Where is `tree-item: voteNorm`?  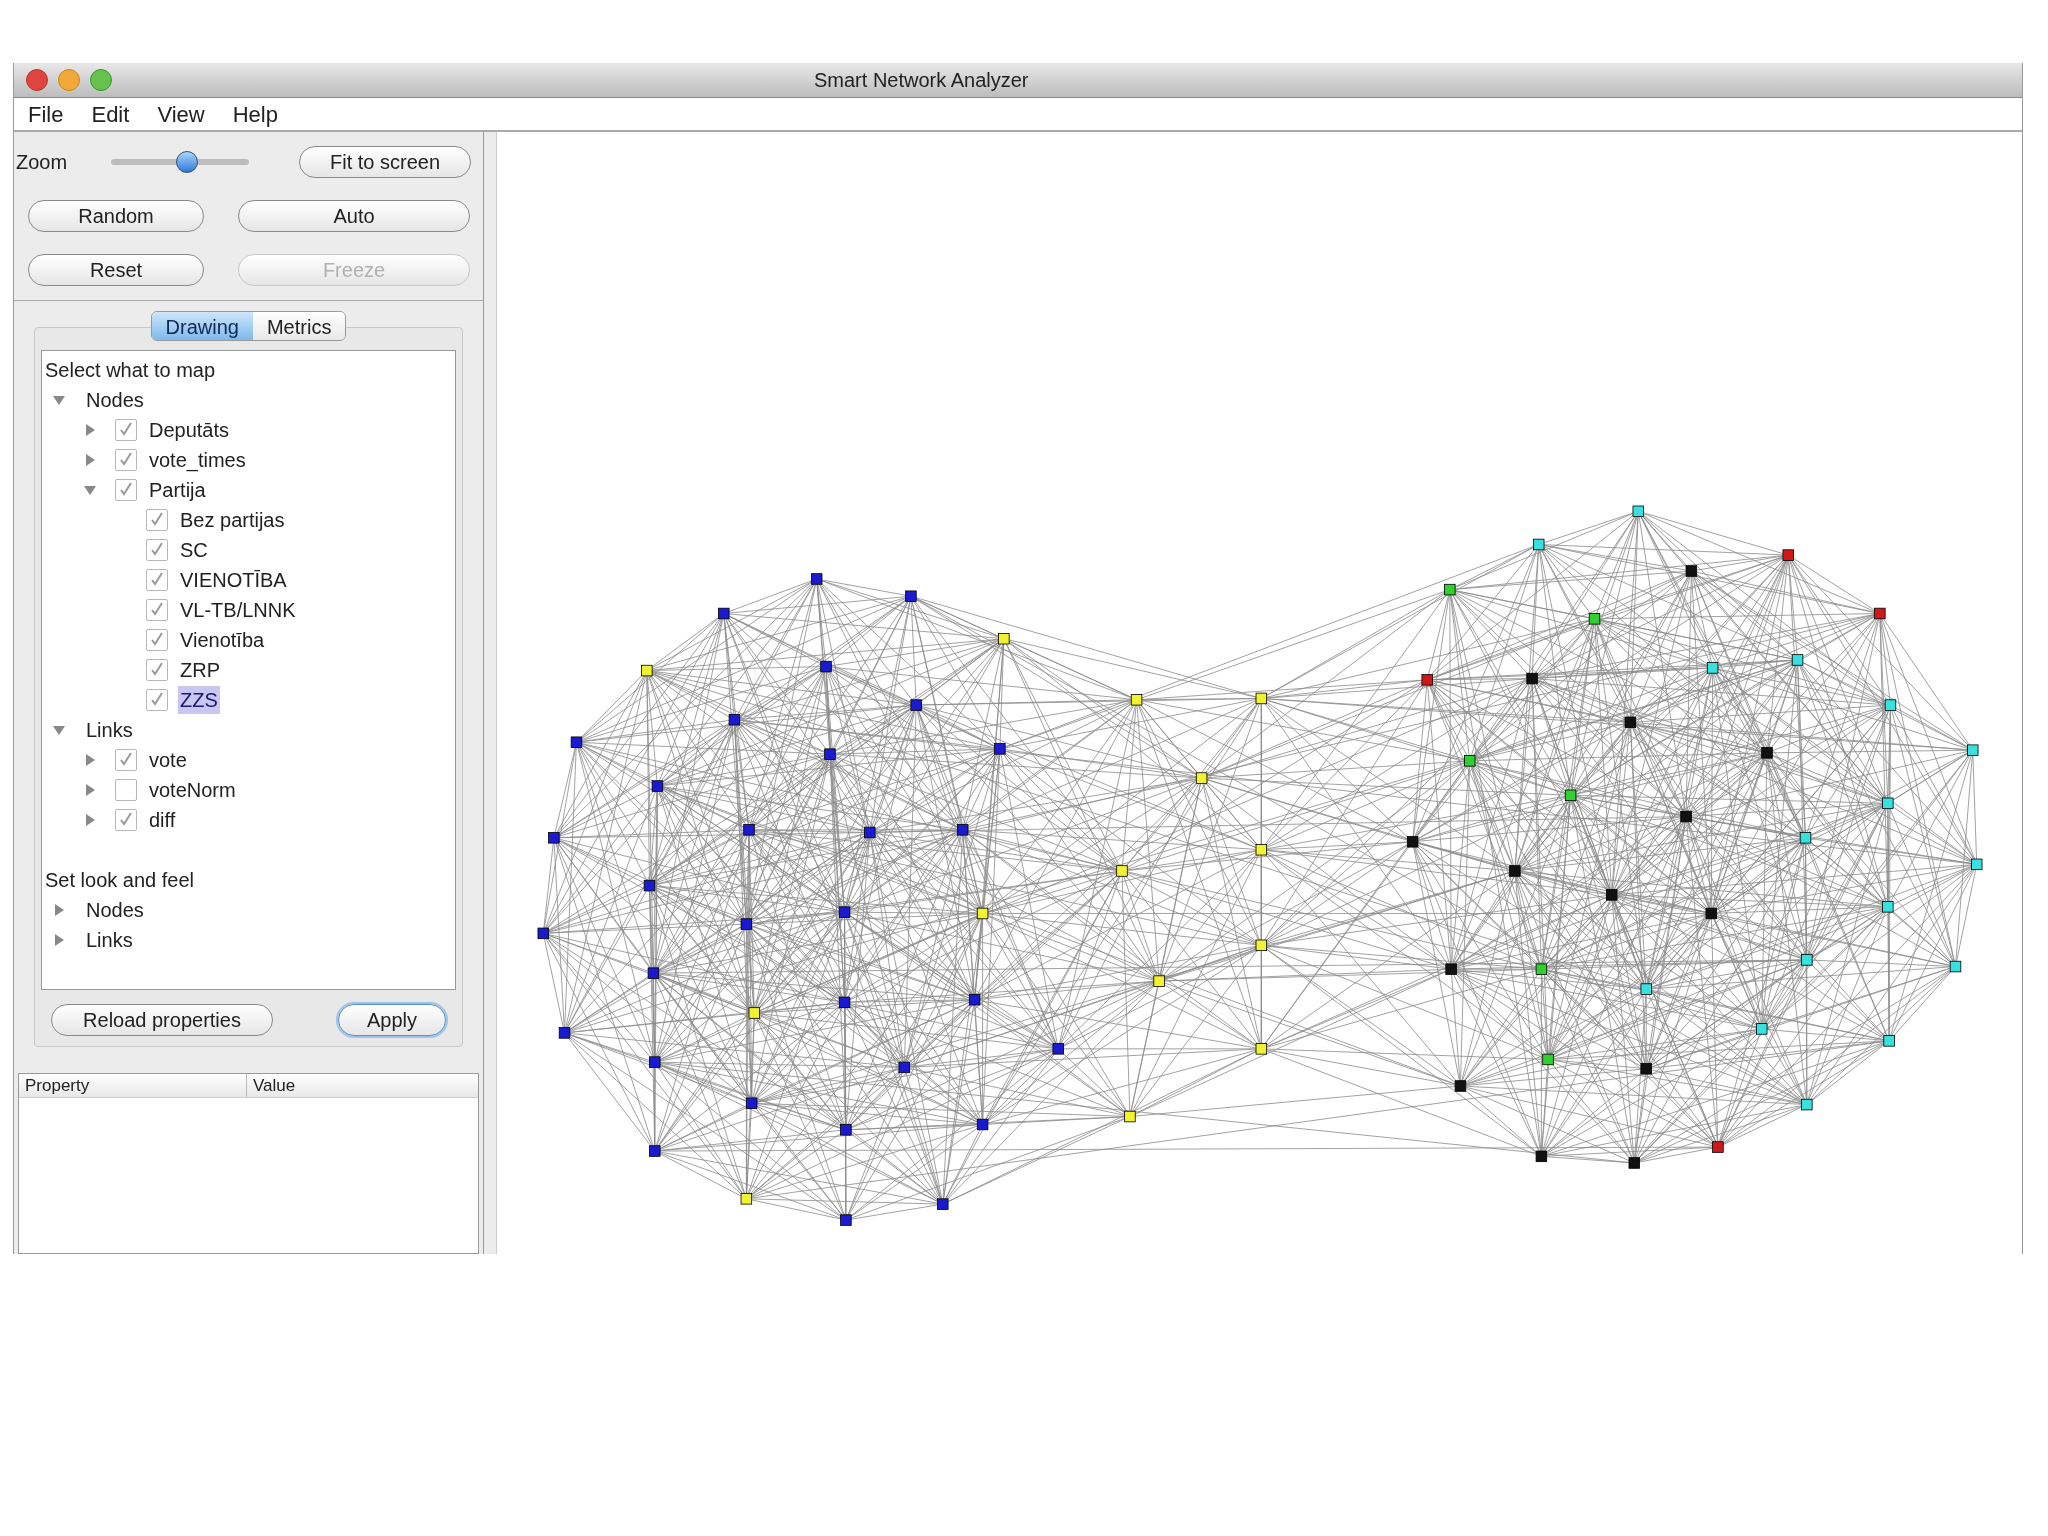
tree-item: voteNorm is located at coordinates (192, 790).